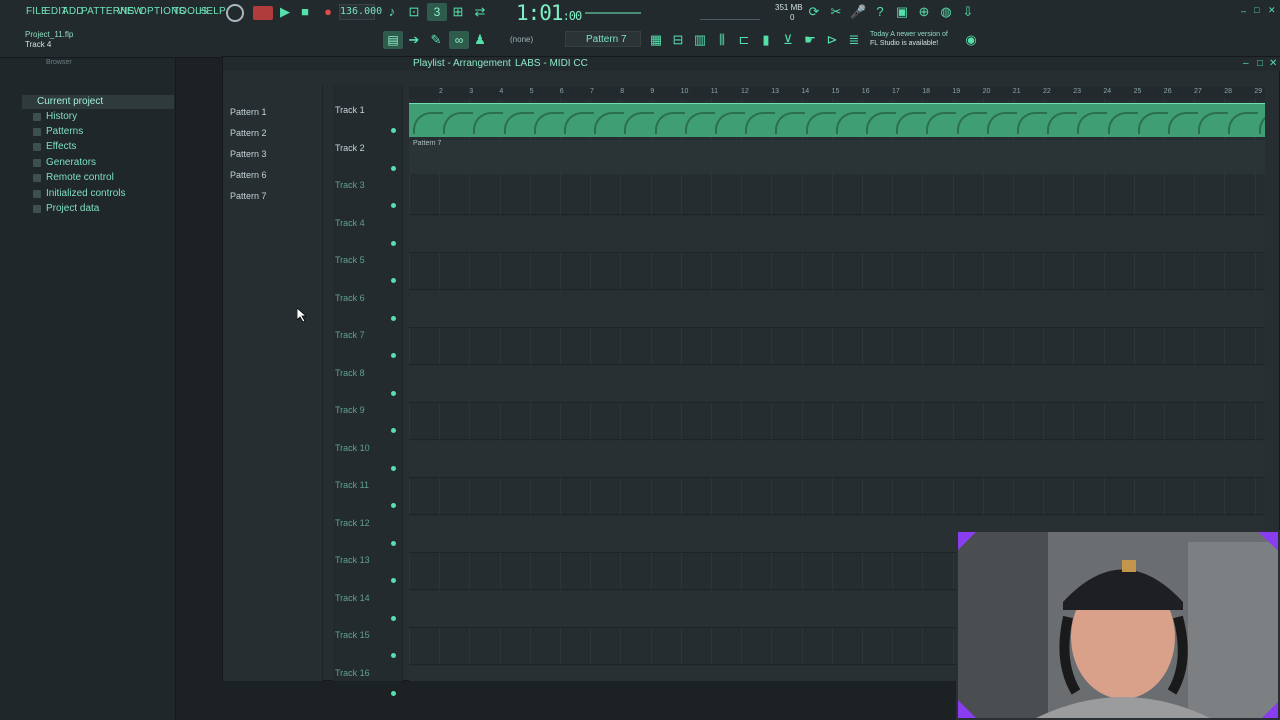  I want to click on blend-notes-icon: ⊞, so click(458, 12).